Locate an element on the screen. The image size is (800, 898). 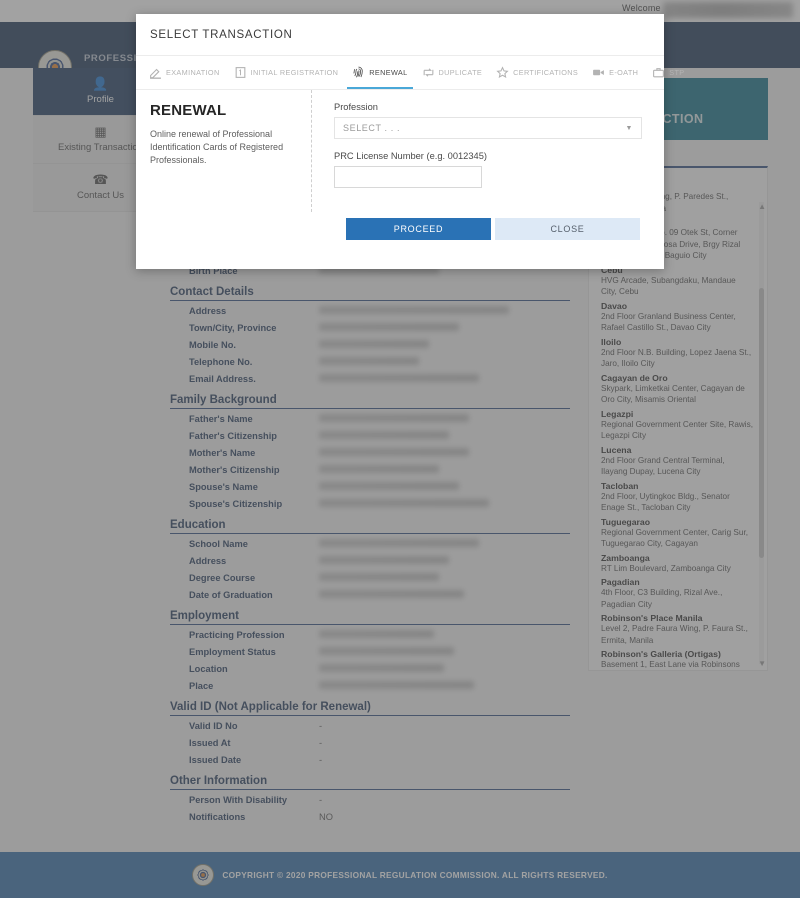
pencil-icon is located at coordinates (155, 72).